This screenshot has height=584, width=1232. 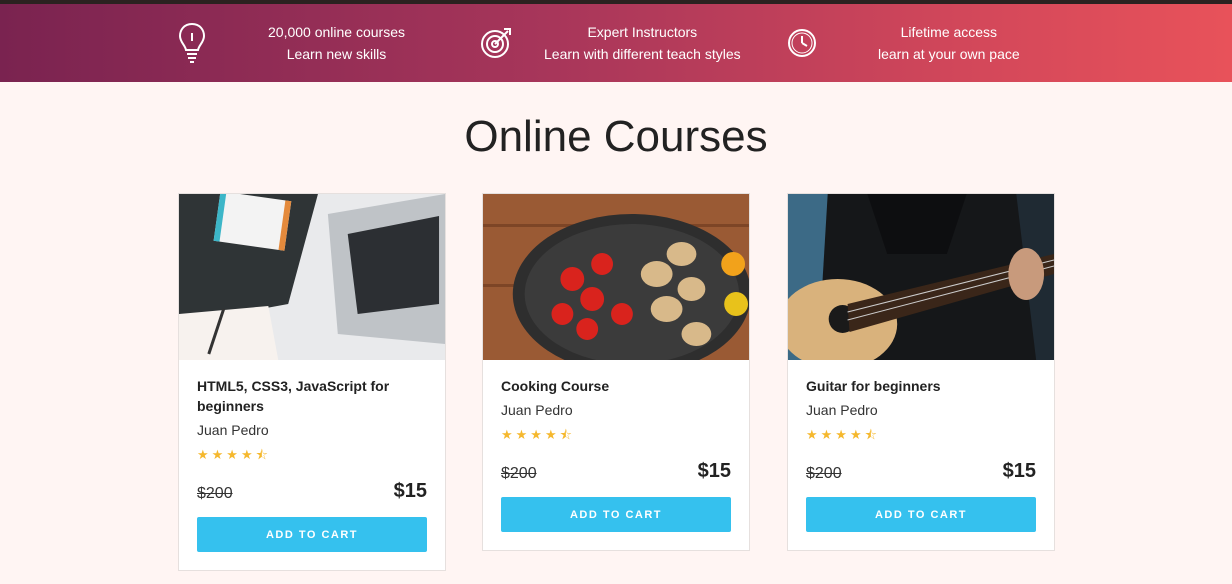 I want to click on guitar-player-image, so click(x=921, y=277).